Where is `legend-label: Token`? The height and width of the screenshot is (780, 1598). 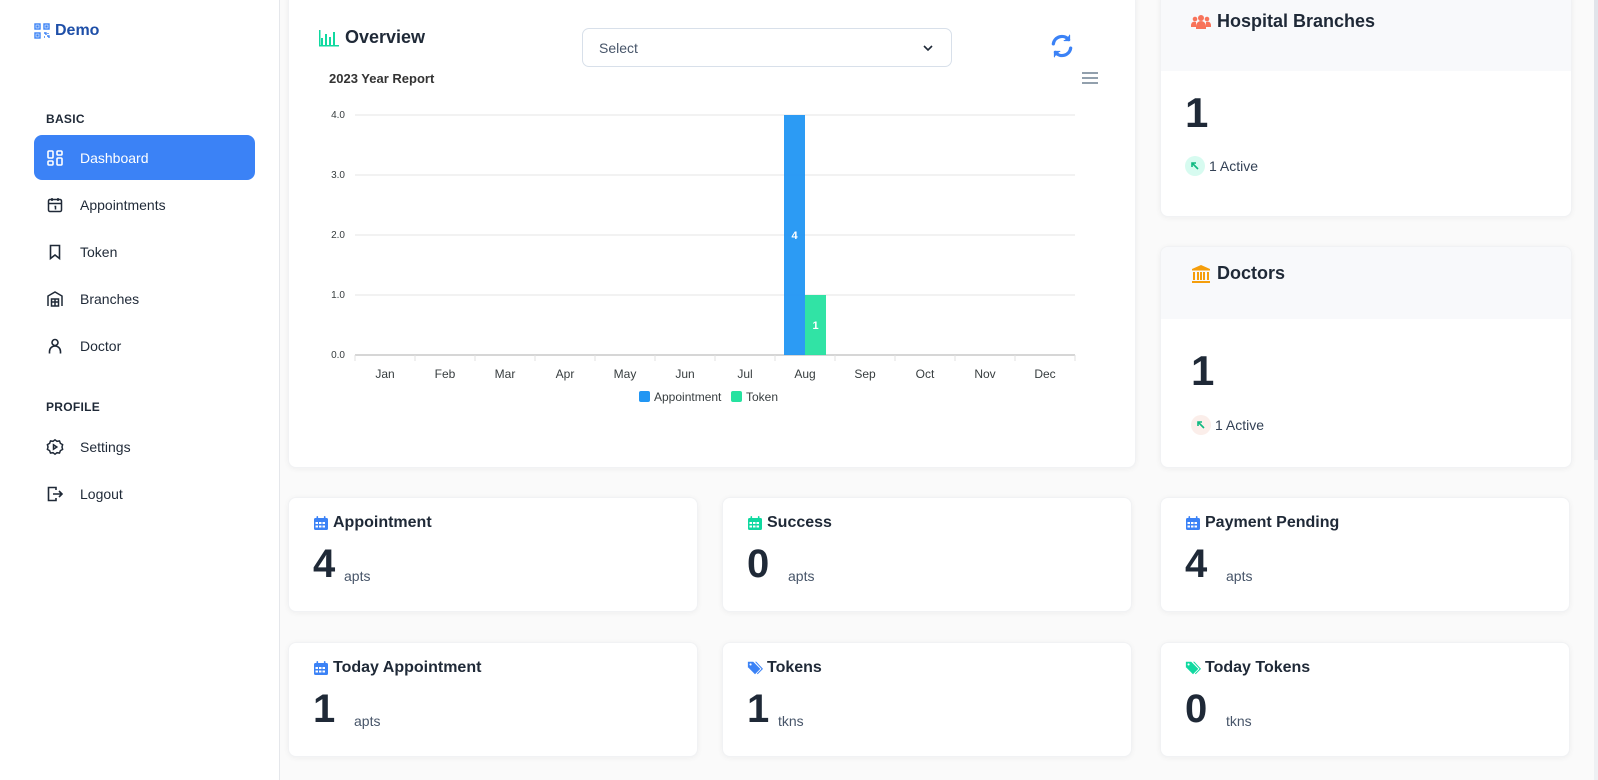
legend-label: Token is located at coordinates (762, 397).